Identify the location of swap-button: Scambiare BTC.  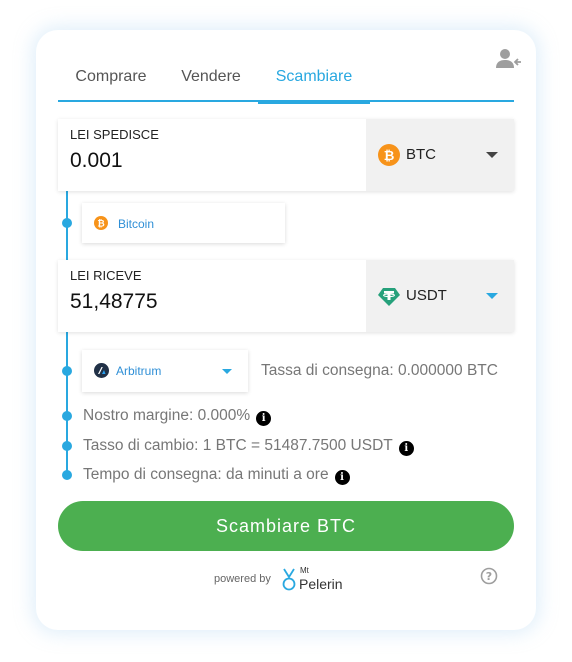
(286, 526).